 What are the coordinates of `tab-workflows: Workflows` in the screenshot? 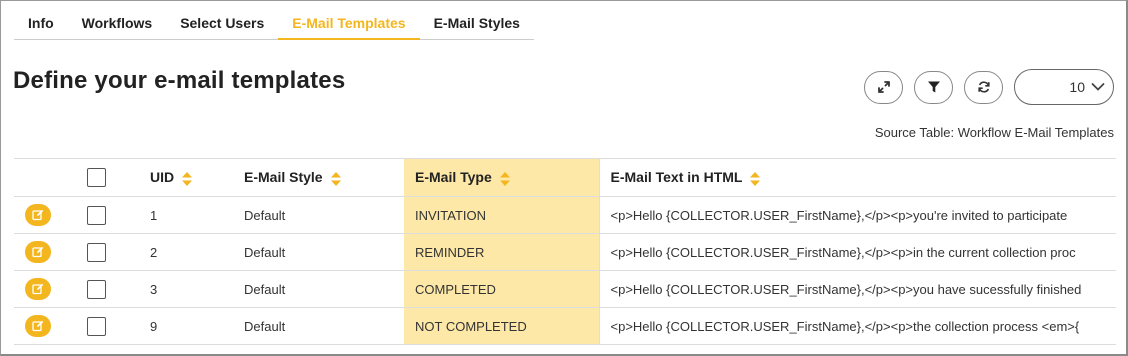 It's located at (117, 23).